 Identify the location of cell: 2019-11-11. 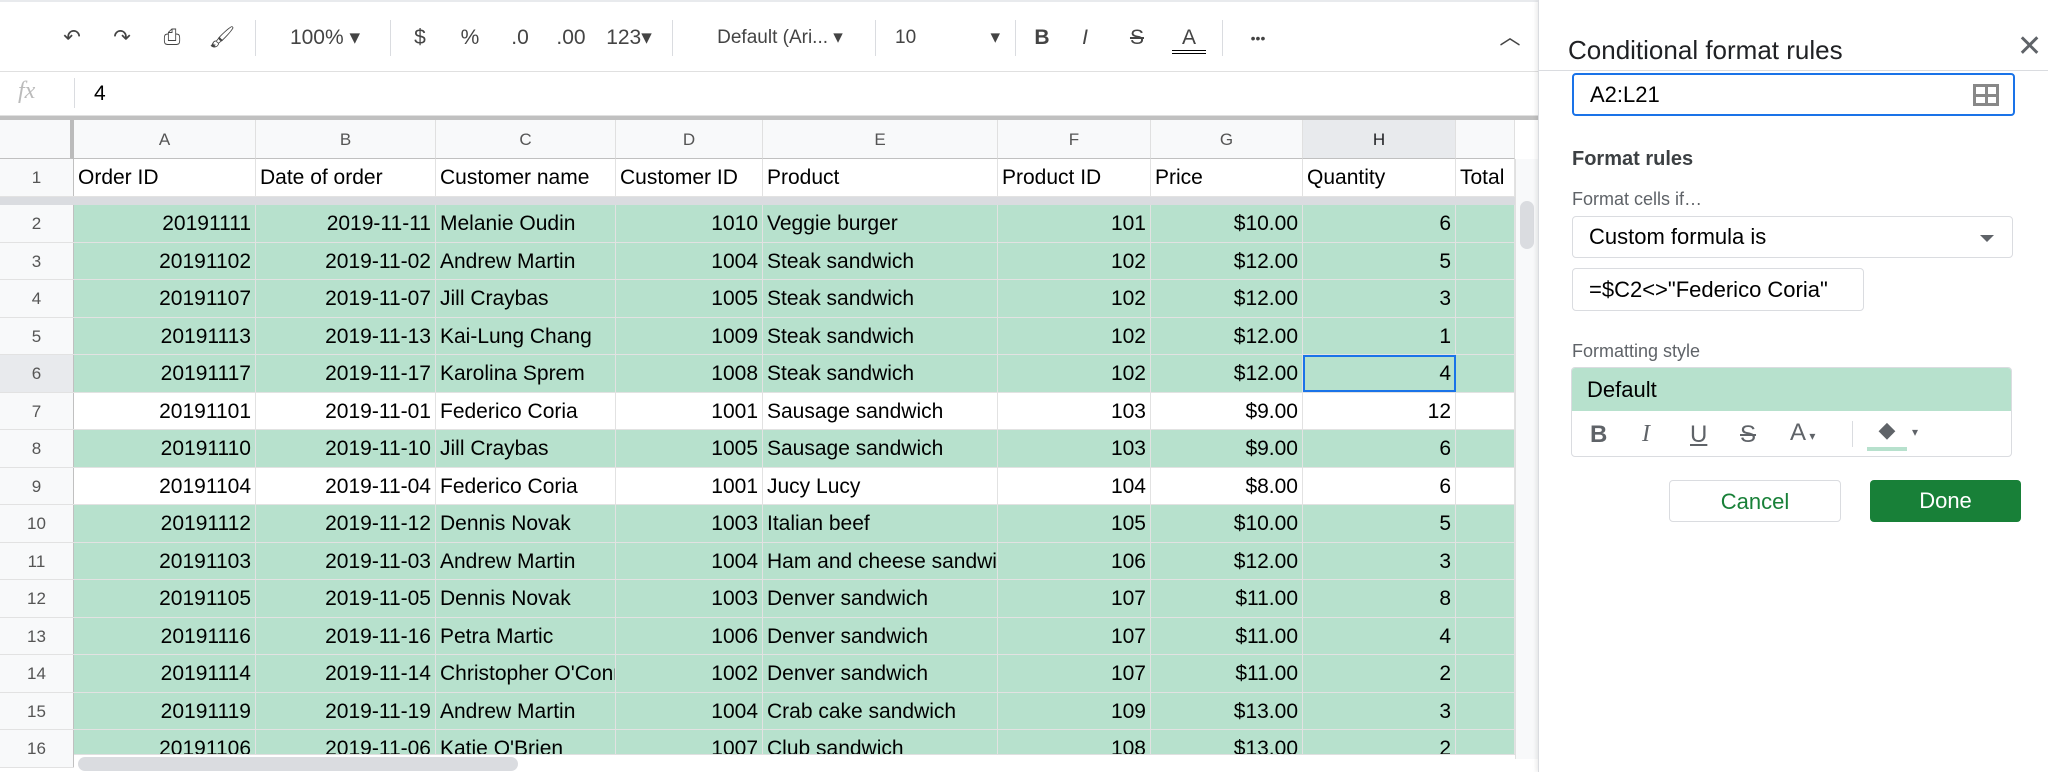
(346, 223).